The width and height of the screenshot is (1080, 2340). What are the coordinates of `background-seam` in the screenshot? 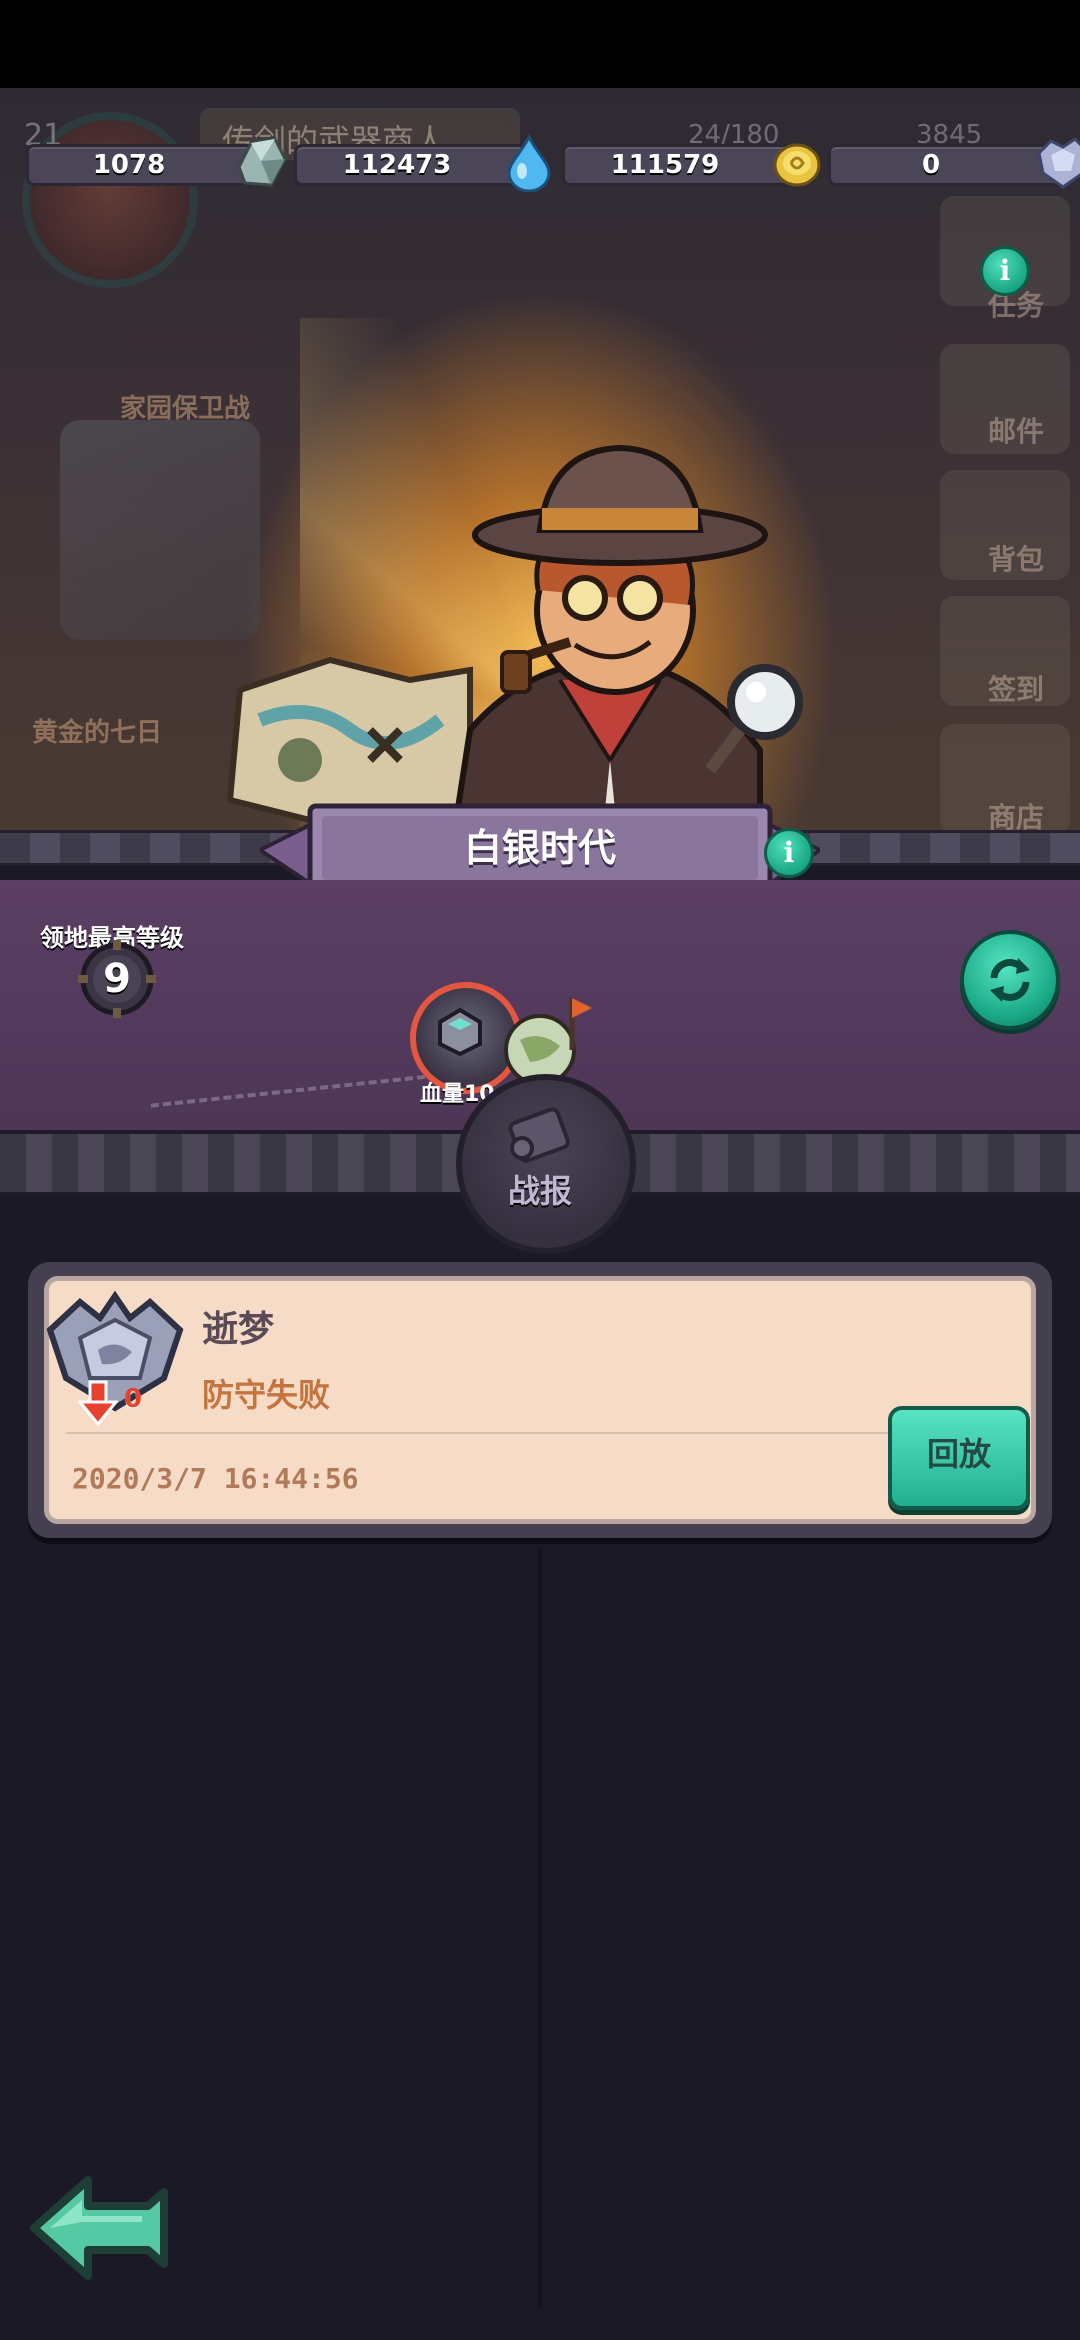 It's located at (540, 1928).